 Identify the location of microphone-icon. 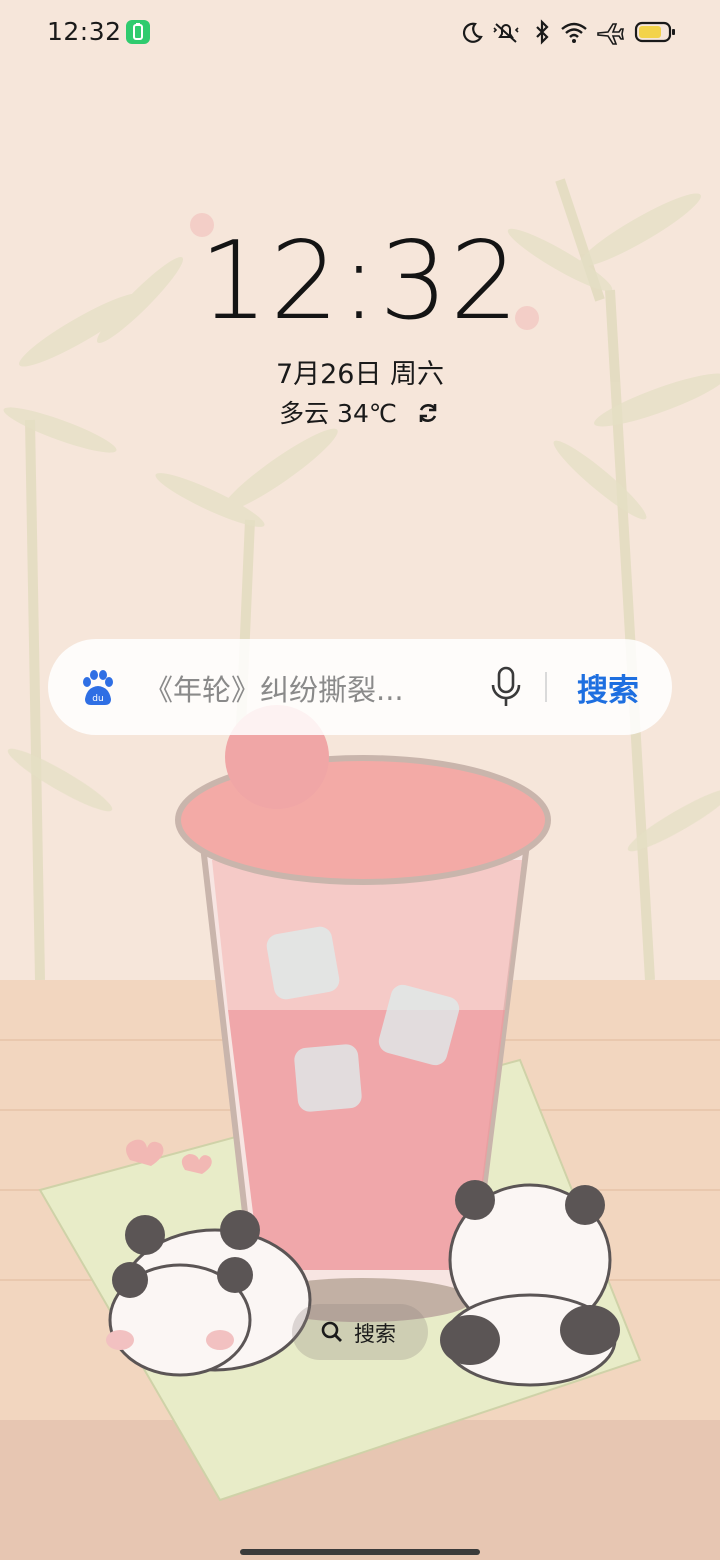
(506, 687).